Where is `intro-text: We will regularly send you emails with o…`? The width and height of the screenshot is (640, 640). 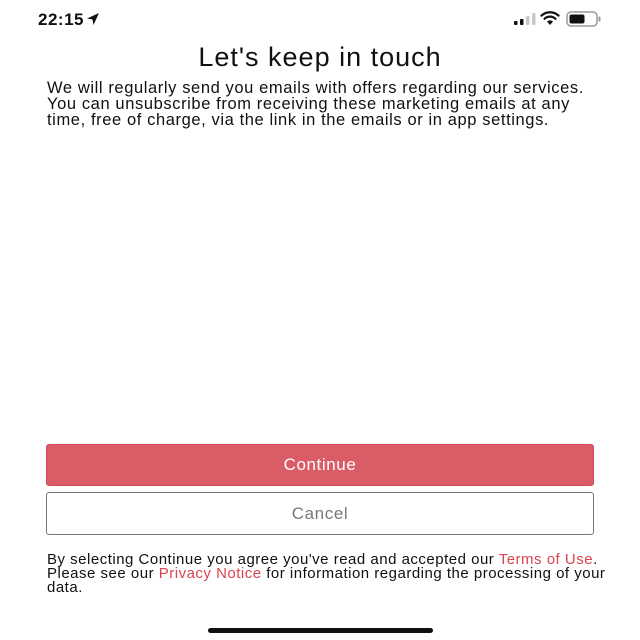 intro-text: We will regularly send you emails with o… is located at coordinates (315, 104).